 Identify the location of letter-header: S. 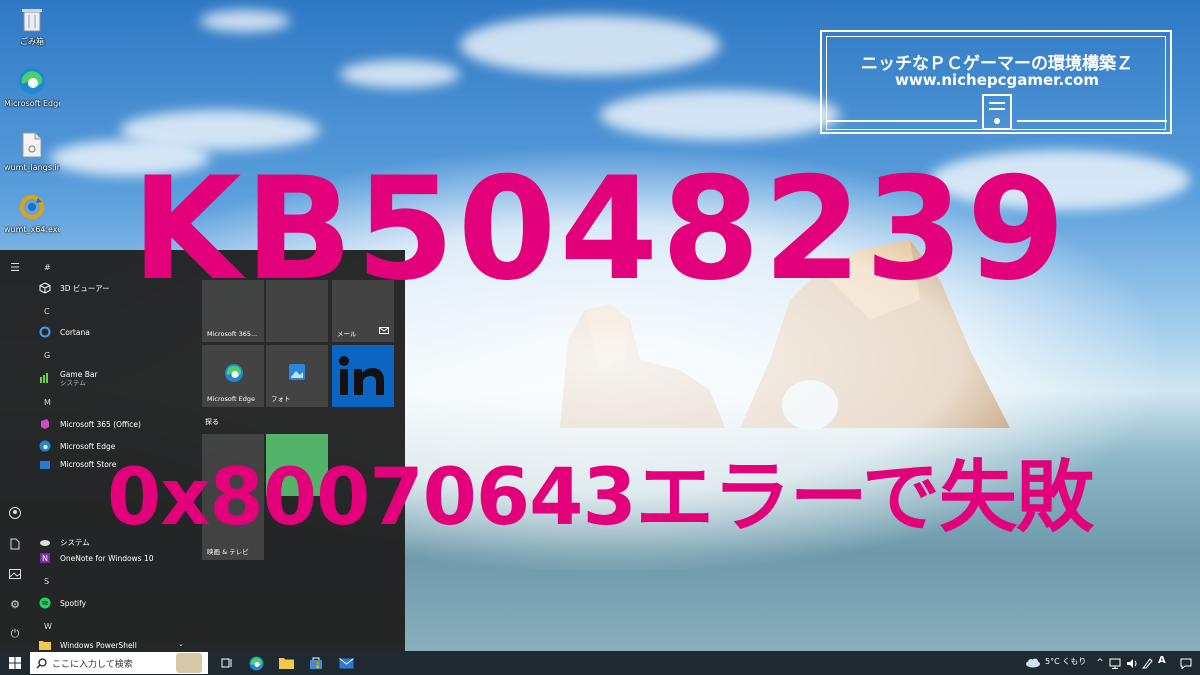
(46, 581).